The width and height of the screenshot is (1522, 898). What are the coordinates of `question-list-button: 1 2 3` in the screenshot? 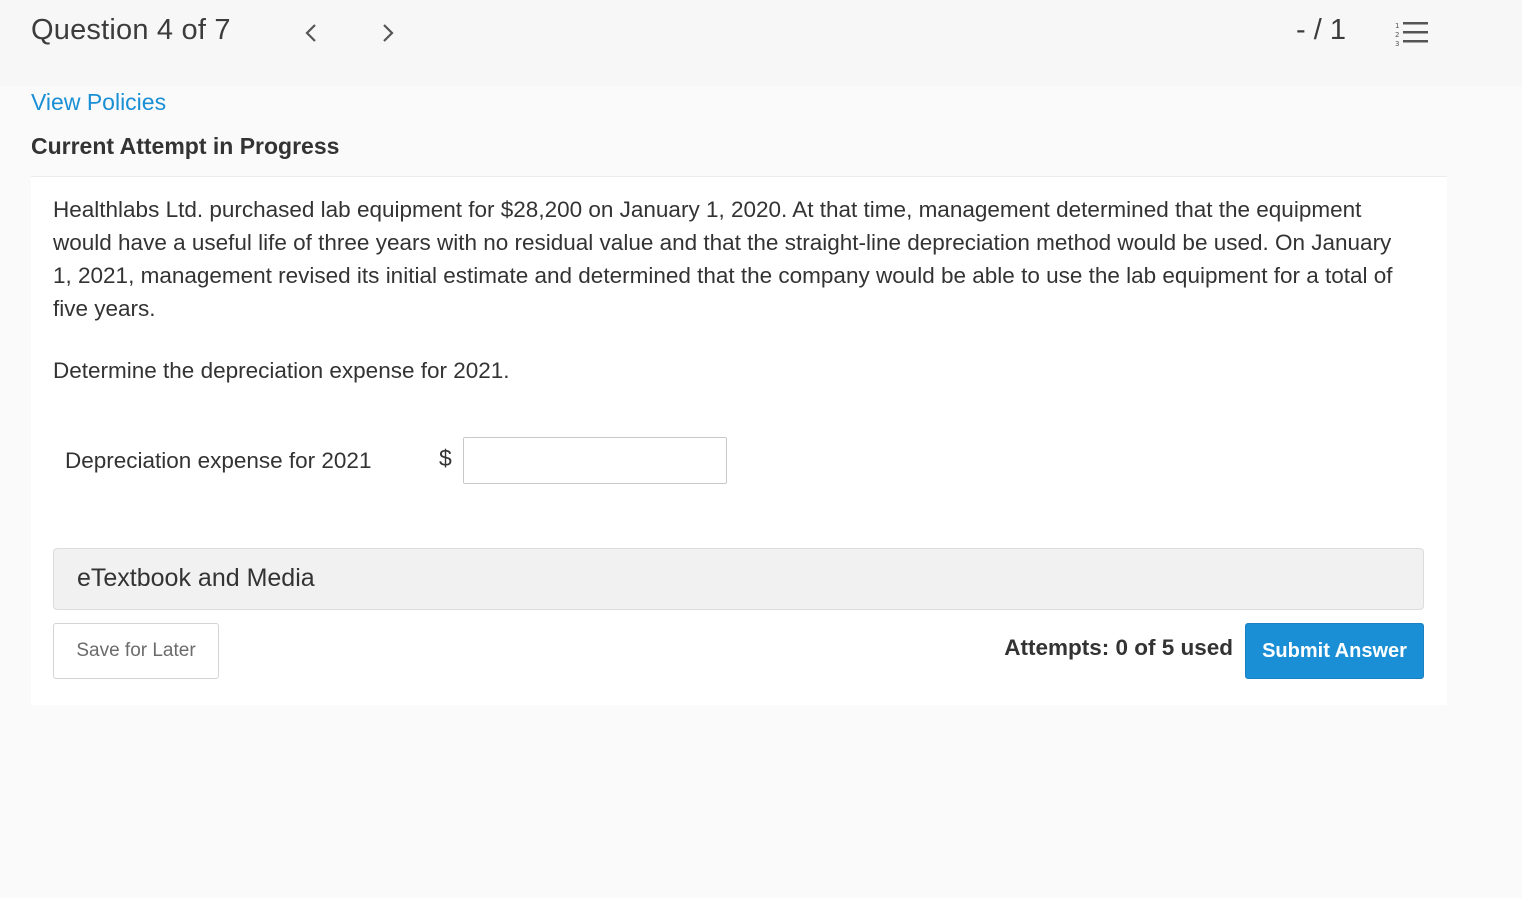 It's located at (1412, 34).